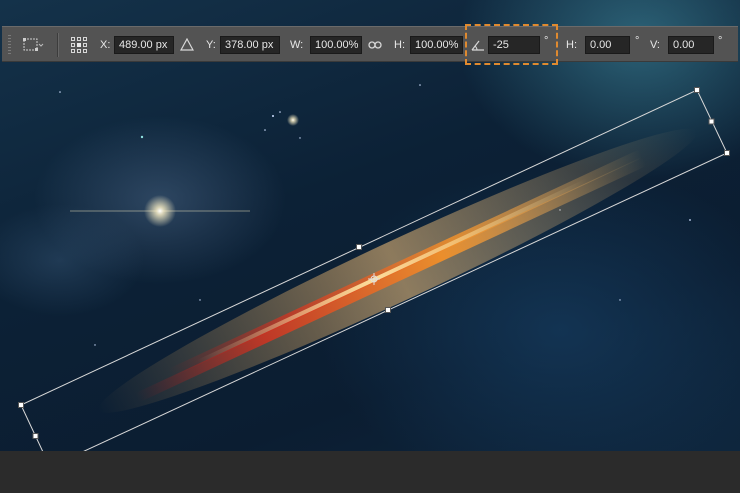 The height and width of the screenshot is (493, 740). I want to click on handle-top-left, so click(21, 405).